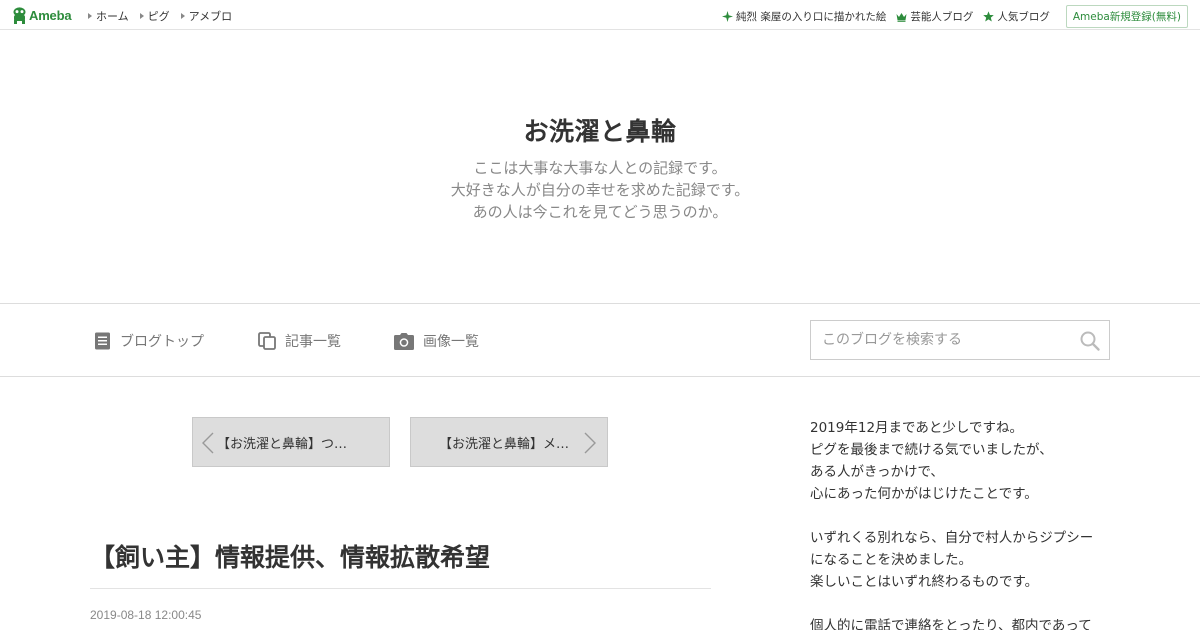  I want to click on blog-description-line: ここは大事な大事な人との記録です。, so click(600, 168).